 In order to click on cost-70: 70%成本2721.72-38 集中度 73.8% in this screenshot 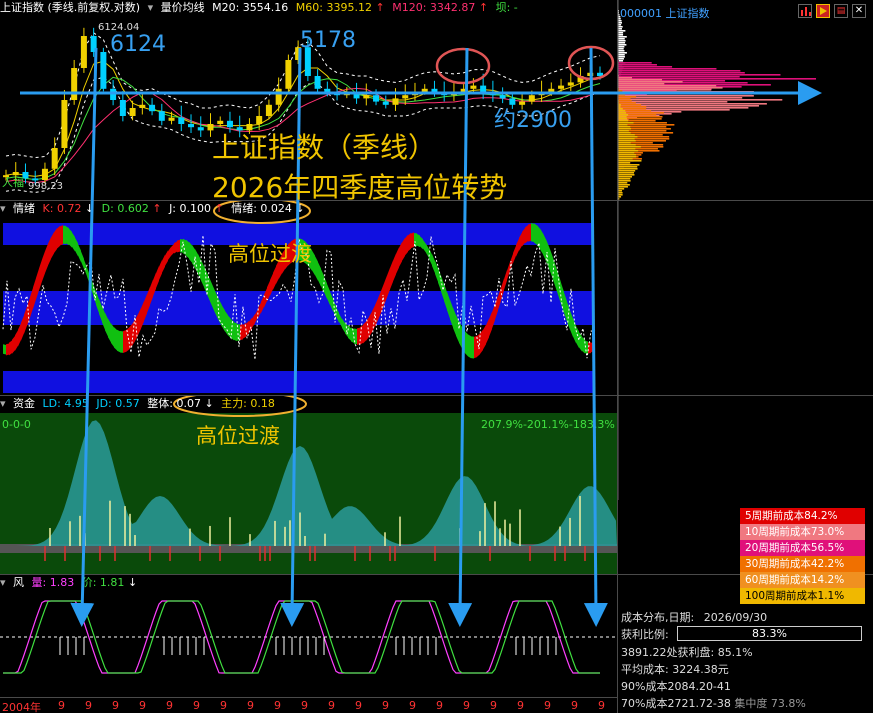, I will do `click(713, 703)`.